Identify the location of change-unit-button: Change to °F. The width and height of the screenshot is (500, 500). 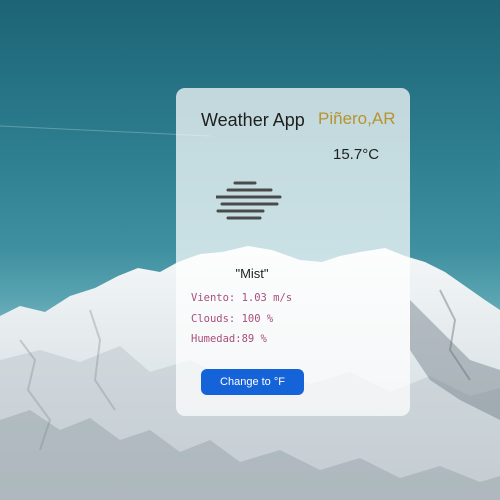
(252, 382).